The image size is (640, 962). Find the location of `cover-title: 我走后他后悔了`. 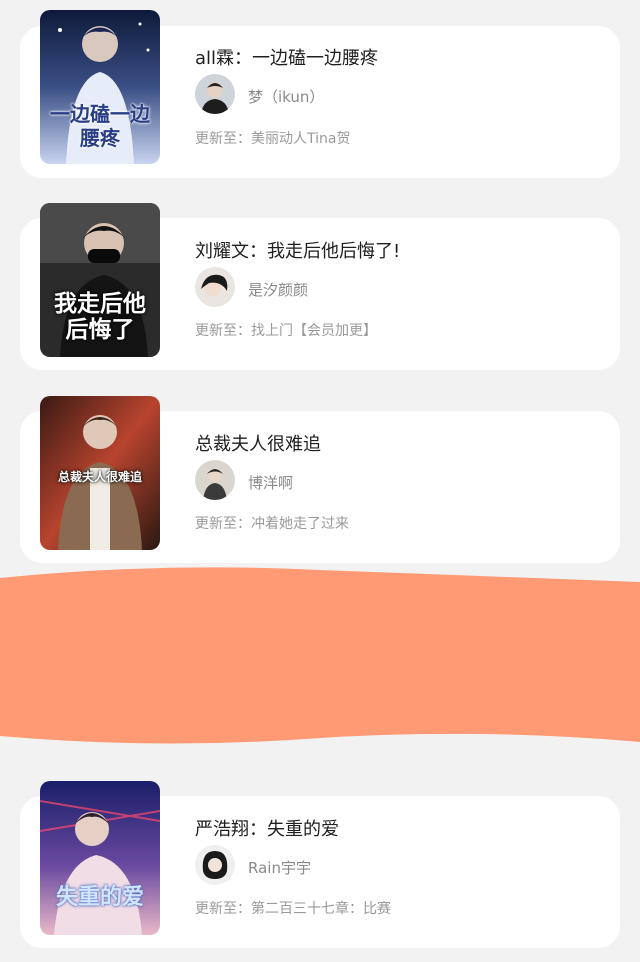

cover-title: 我走后他后悔了 is located at coordinates (100, 316).